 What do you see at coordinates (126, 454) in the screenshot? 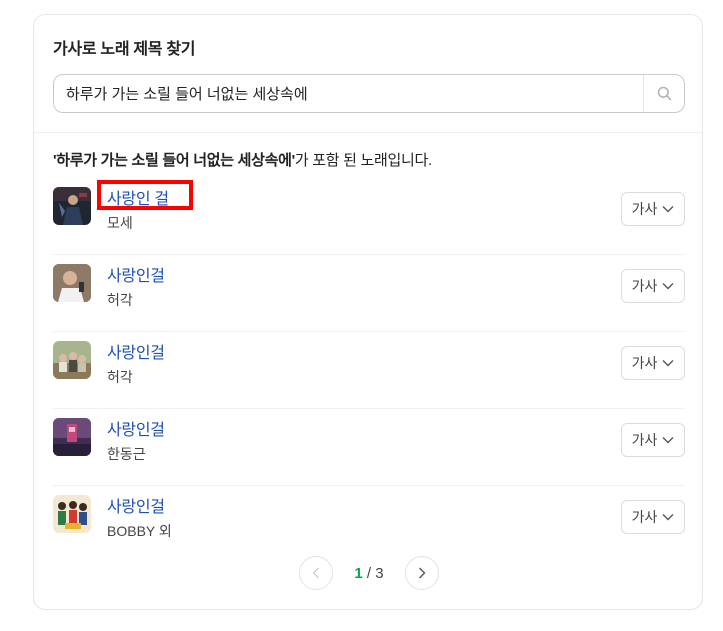
I see `song-artist: 한동근` at bounding box center [126, 454].